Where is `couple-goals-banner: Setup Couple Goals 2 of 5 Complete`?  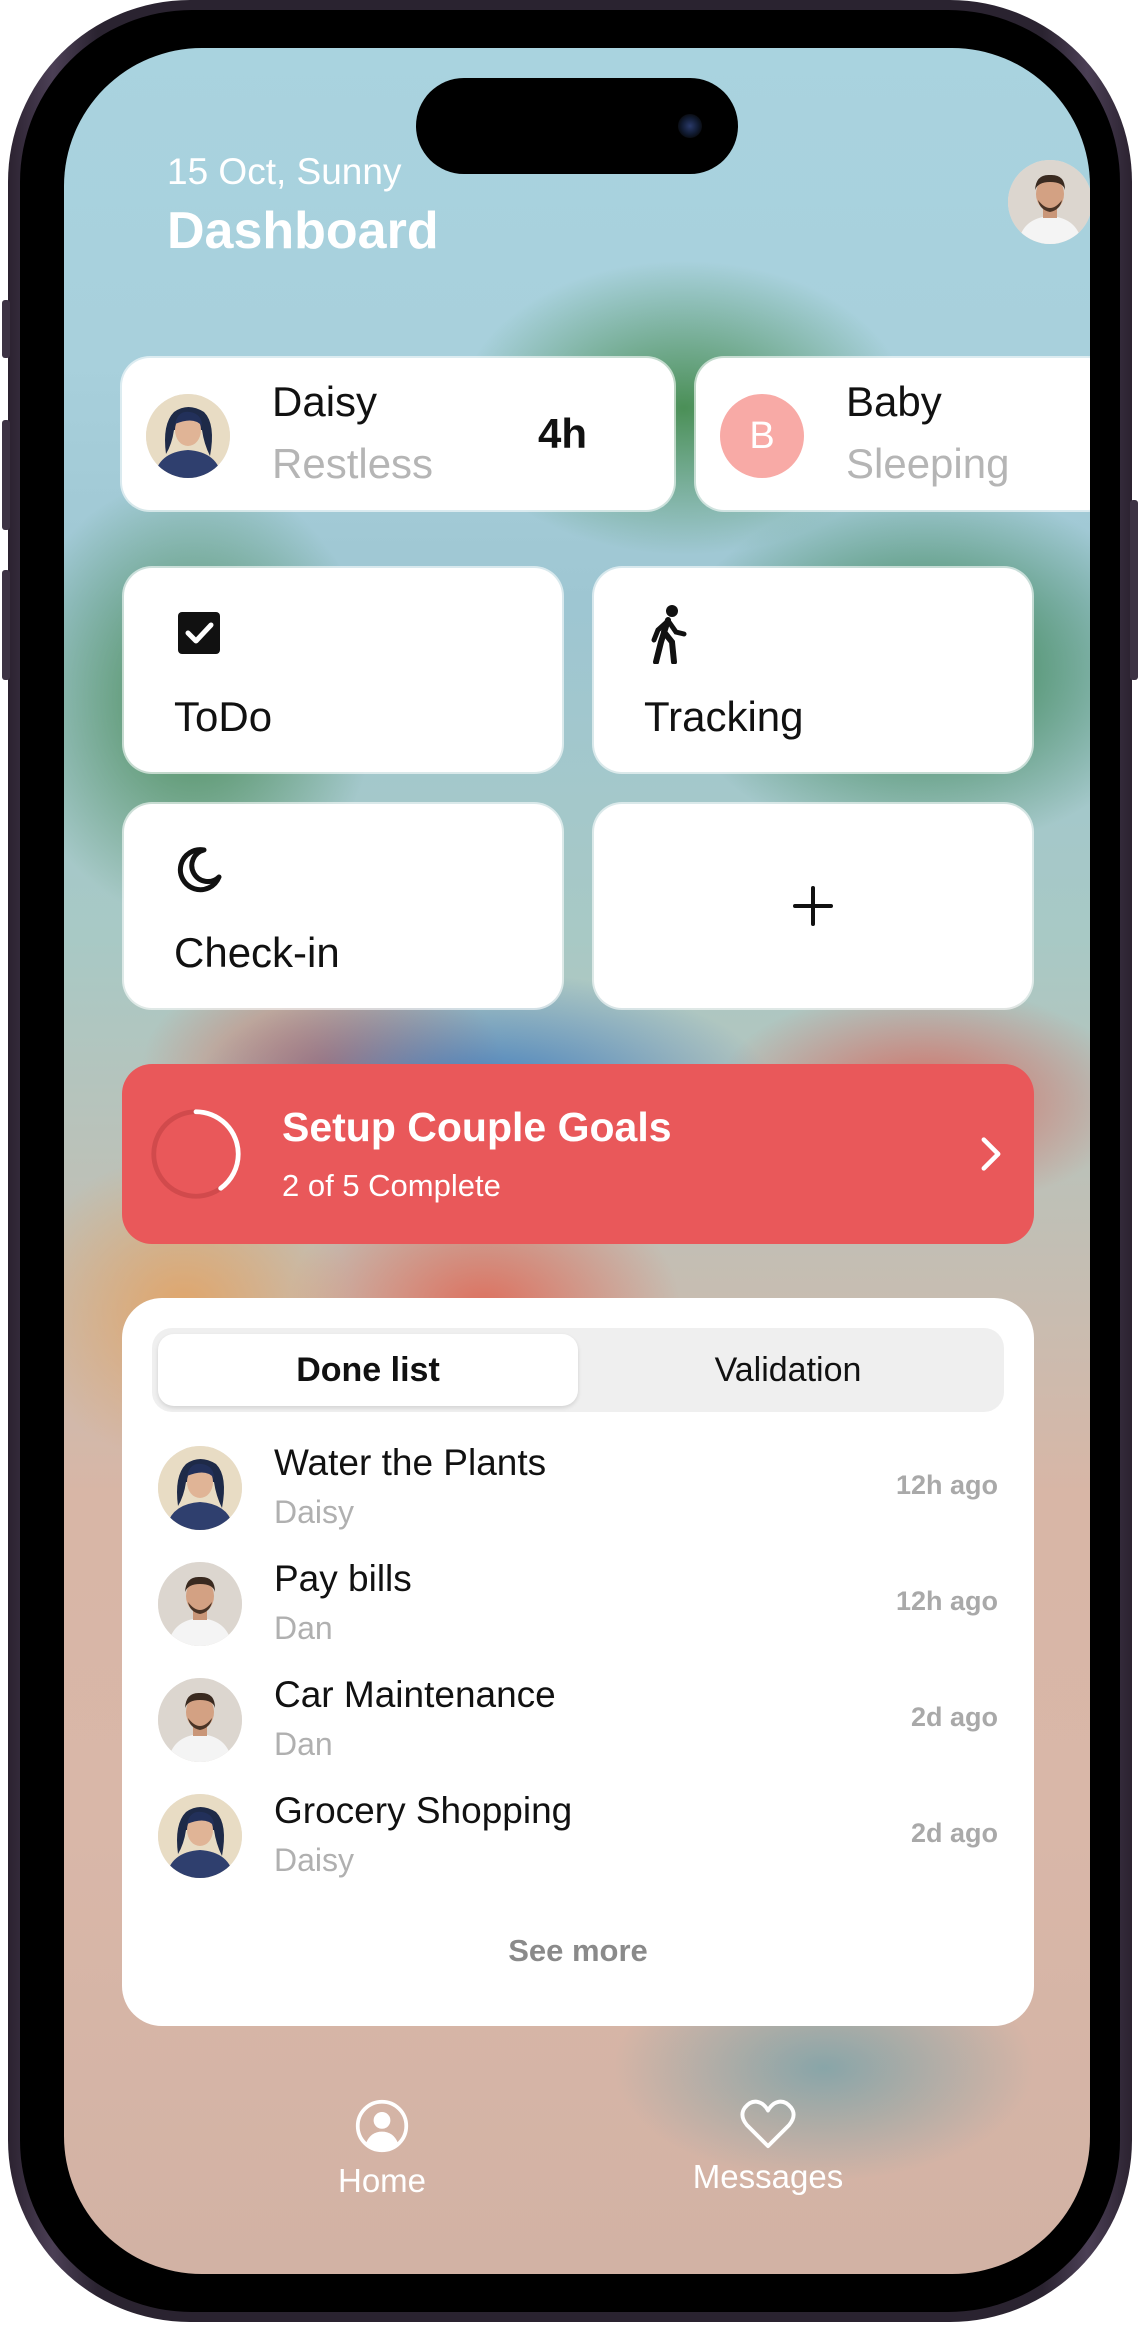 couple-goals-banner: Setup Couple Goals 2 of 5 Complete is located at coordinates (578, 1154).